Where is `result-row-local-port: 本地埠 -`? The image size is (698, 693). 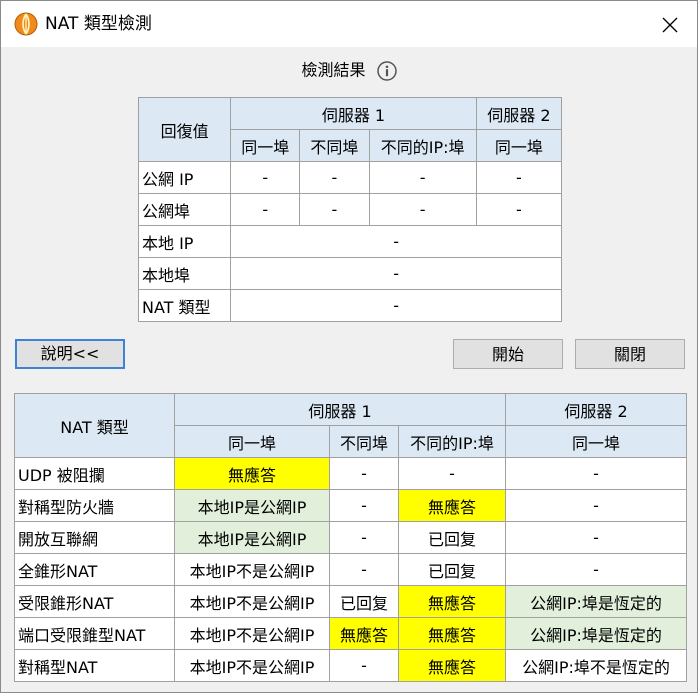 result-row-local-port: 本地埠 - is located at coordinates (349, 273).